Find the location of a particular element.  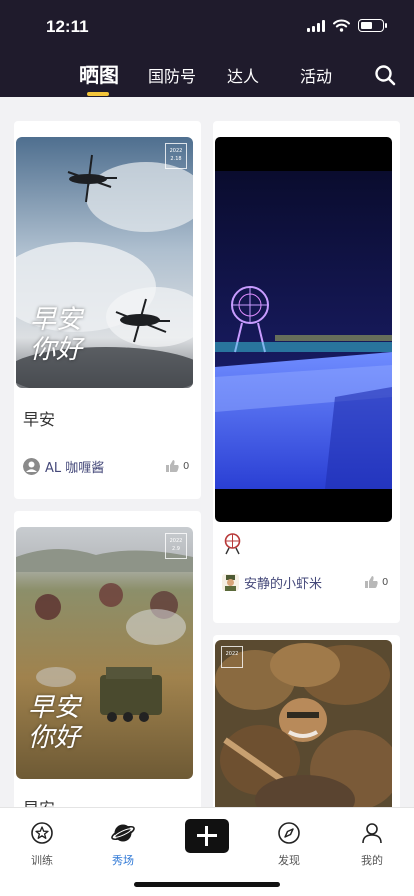

tab-shaitu: 晒图 is located at coordinates (99, 73).